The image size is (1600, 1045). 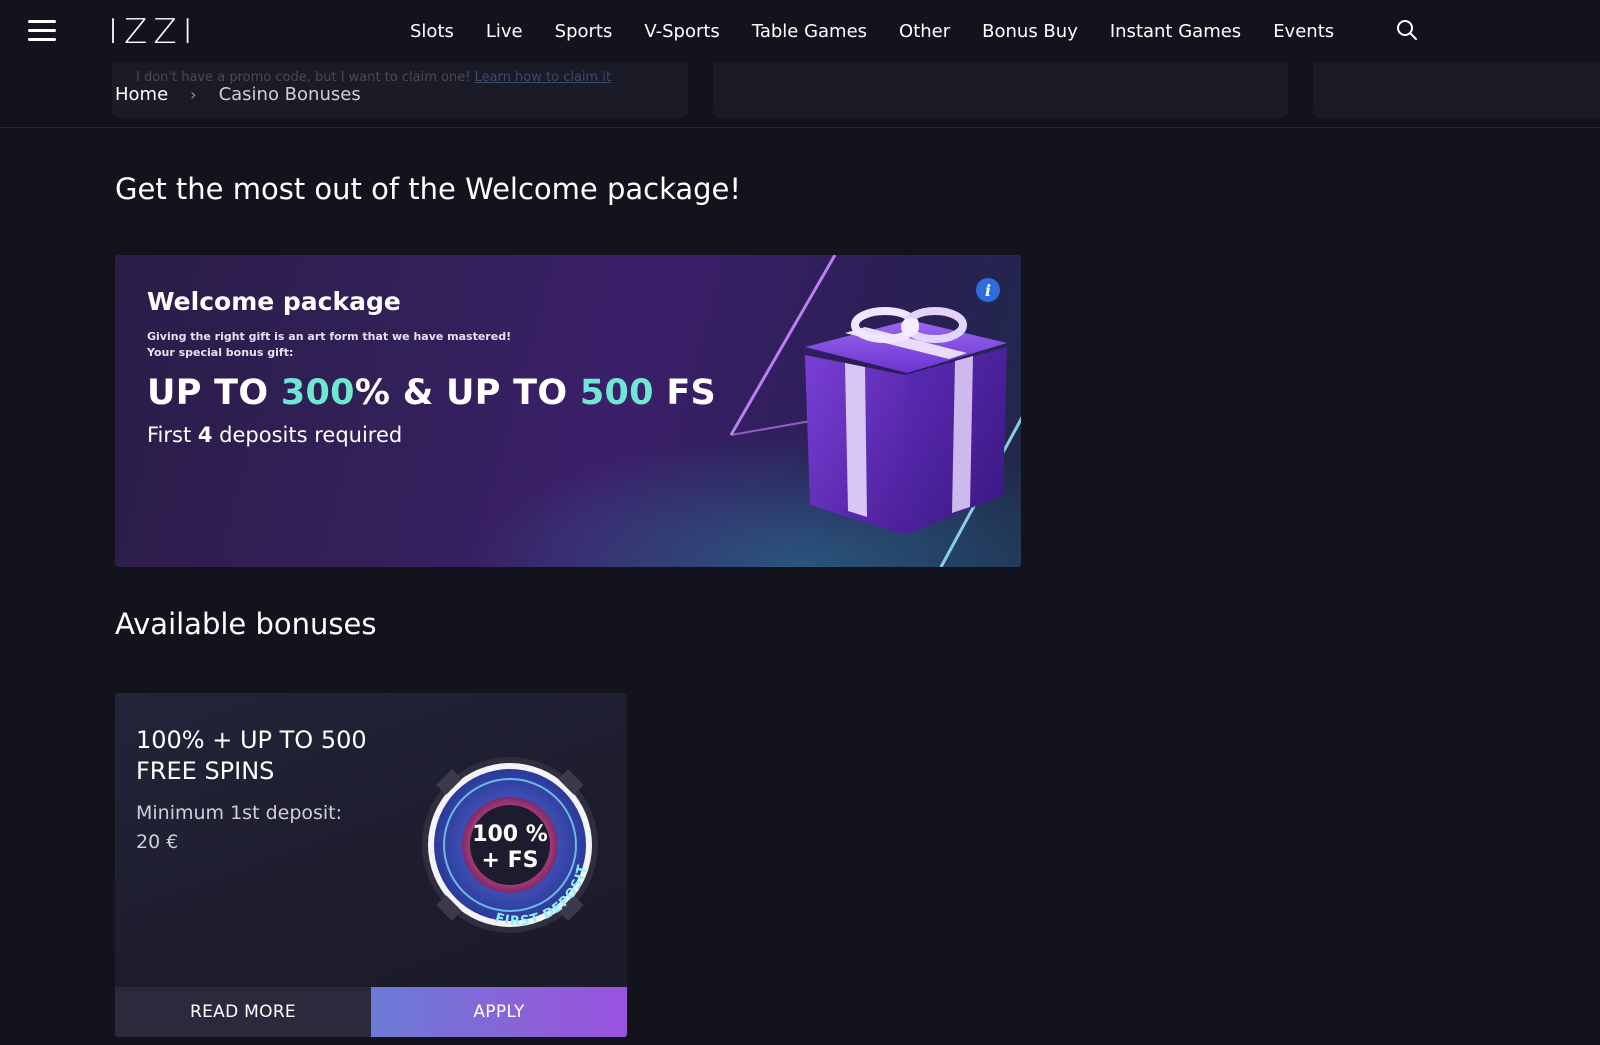 What do you see at coordinates (193, 94) in the screenshot?
I see `chevron-right-icon: ›` at bounding box center [193, 94].